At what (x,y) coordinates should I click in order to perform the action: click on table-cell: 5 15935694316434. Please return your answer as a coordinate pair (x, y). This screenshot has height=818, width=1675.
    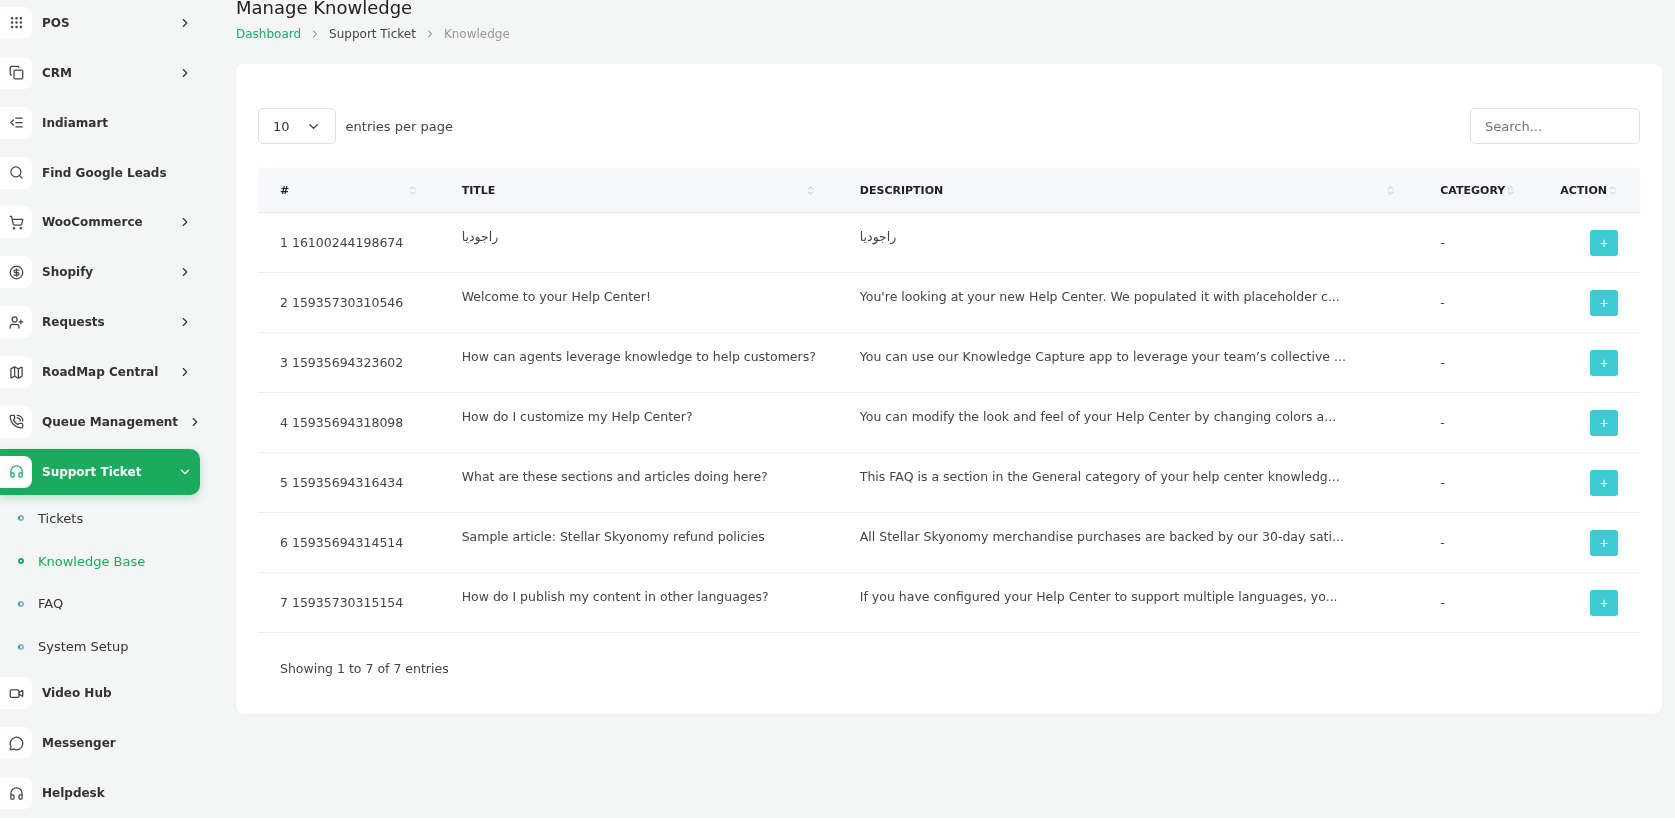
    Looking at the image, I should click on (349, 482).